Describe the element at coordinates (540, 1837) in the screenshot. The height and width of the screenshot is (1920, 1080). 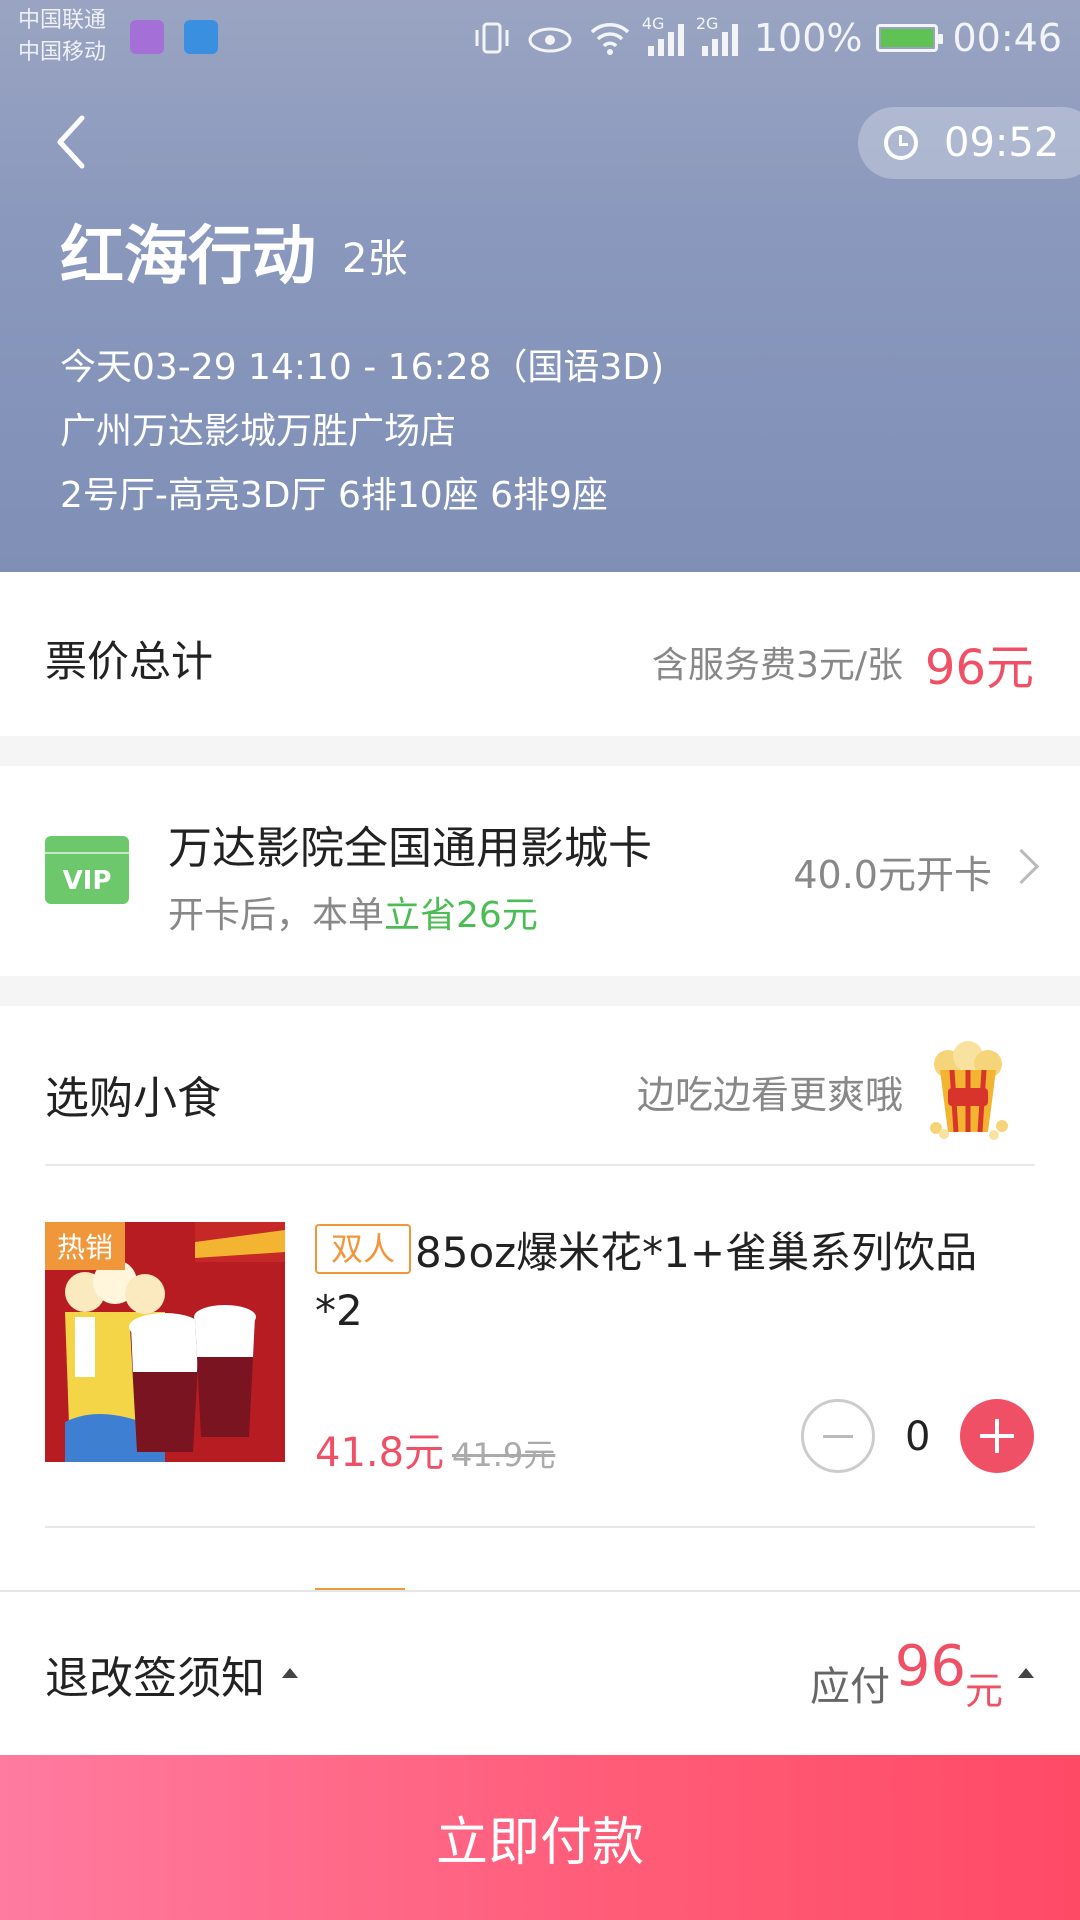
I see `pay-now-button: 立即付款` at that location.